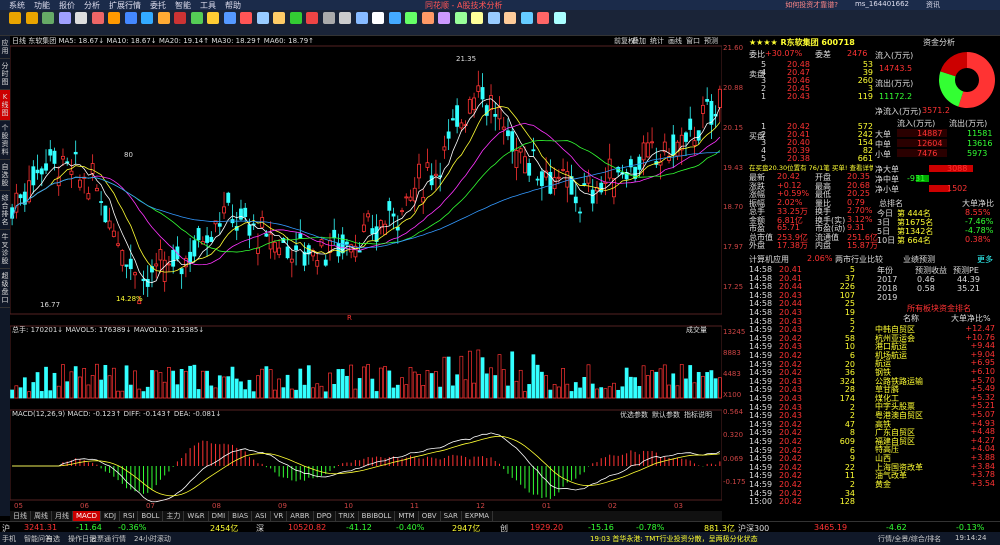 Image resolution: width=1000 pixels, height=545 pixels. Describe the element at coordinates (41, 516) in the screenshot. I see `indicator-tab-1: 周线` at that location.